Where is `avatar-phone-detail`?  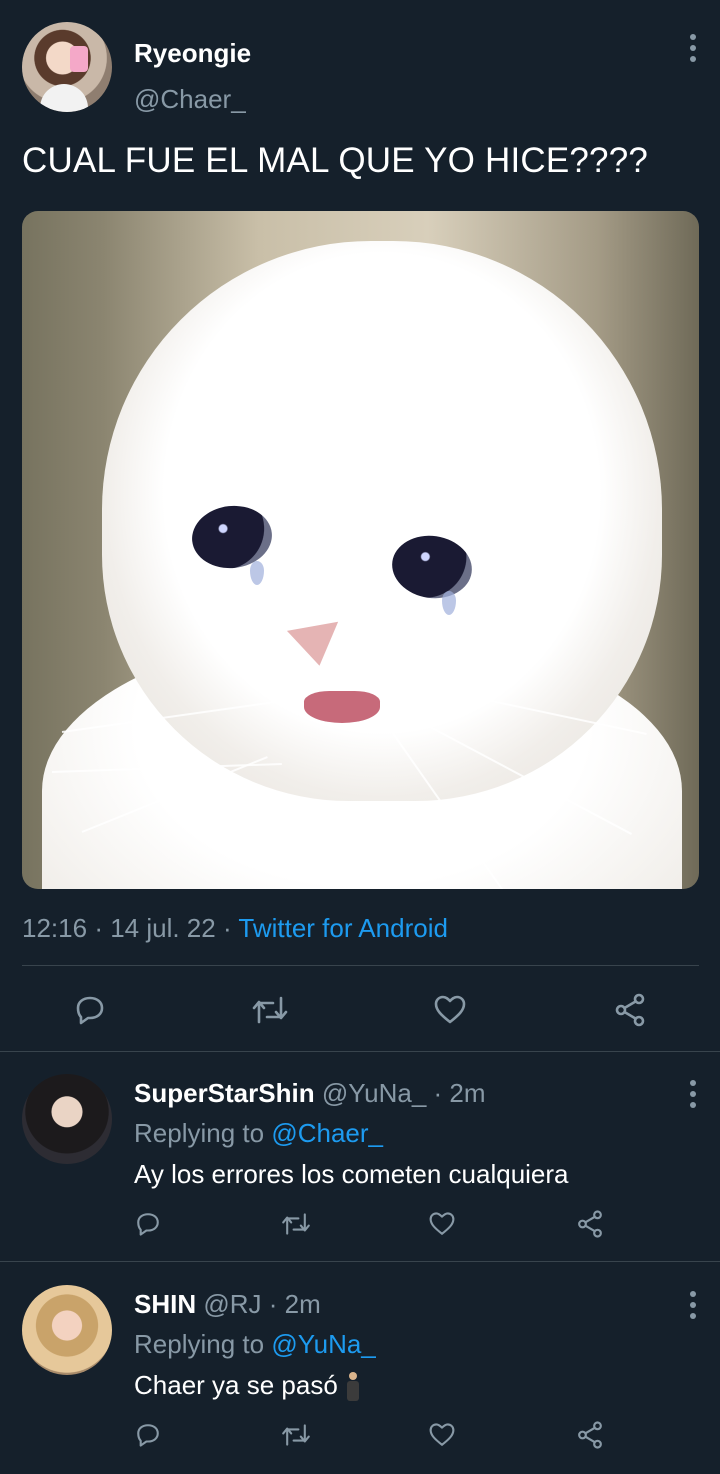
avatar-phone-detail is located at coordinates (79, 59).